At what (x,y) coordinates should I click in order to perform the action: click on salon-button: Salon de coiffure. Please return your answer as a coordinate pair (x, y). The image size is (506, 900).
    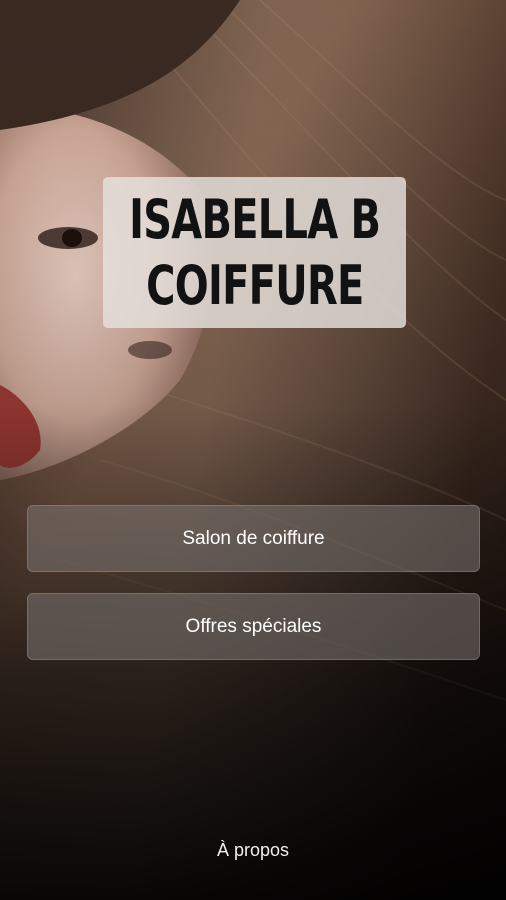
    Looking at the image, I should click on (253, 538).